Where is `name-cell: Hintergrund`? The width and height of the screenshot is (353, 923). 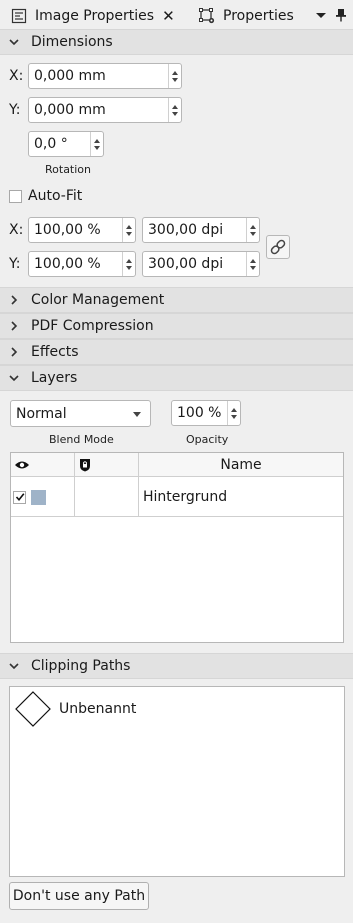
name-cell: Hintergrund is located at coordinates (241, 497).